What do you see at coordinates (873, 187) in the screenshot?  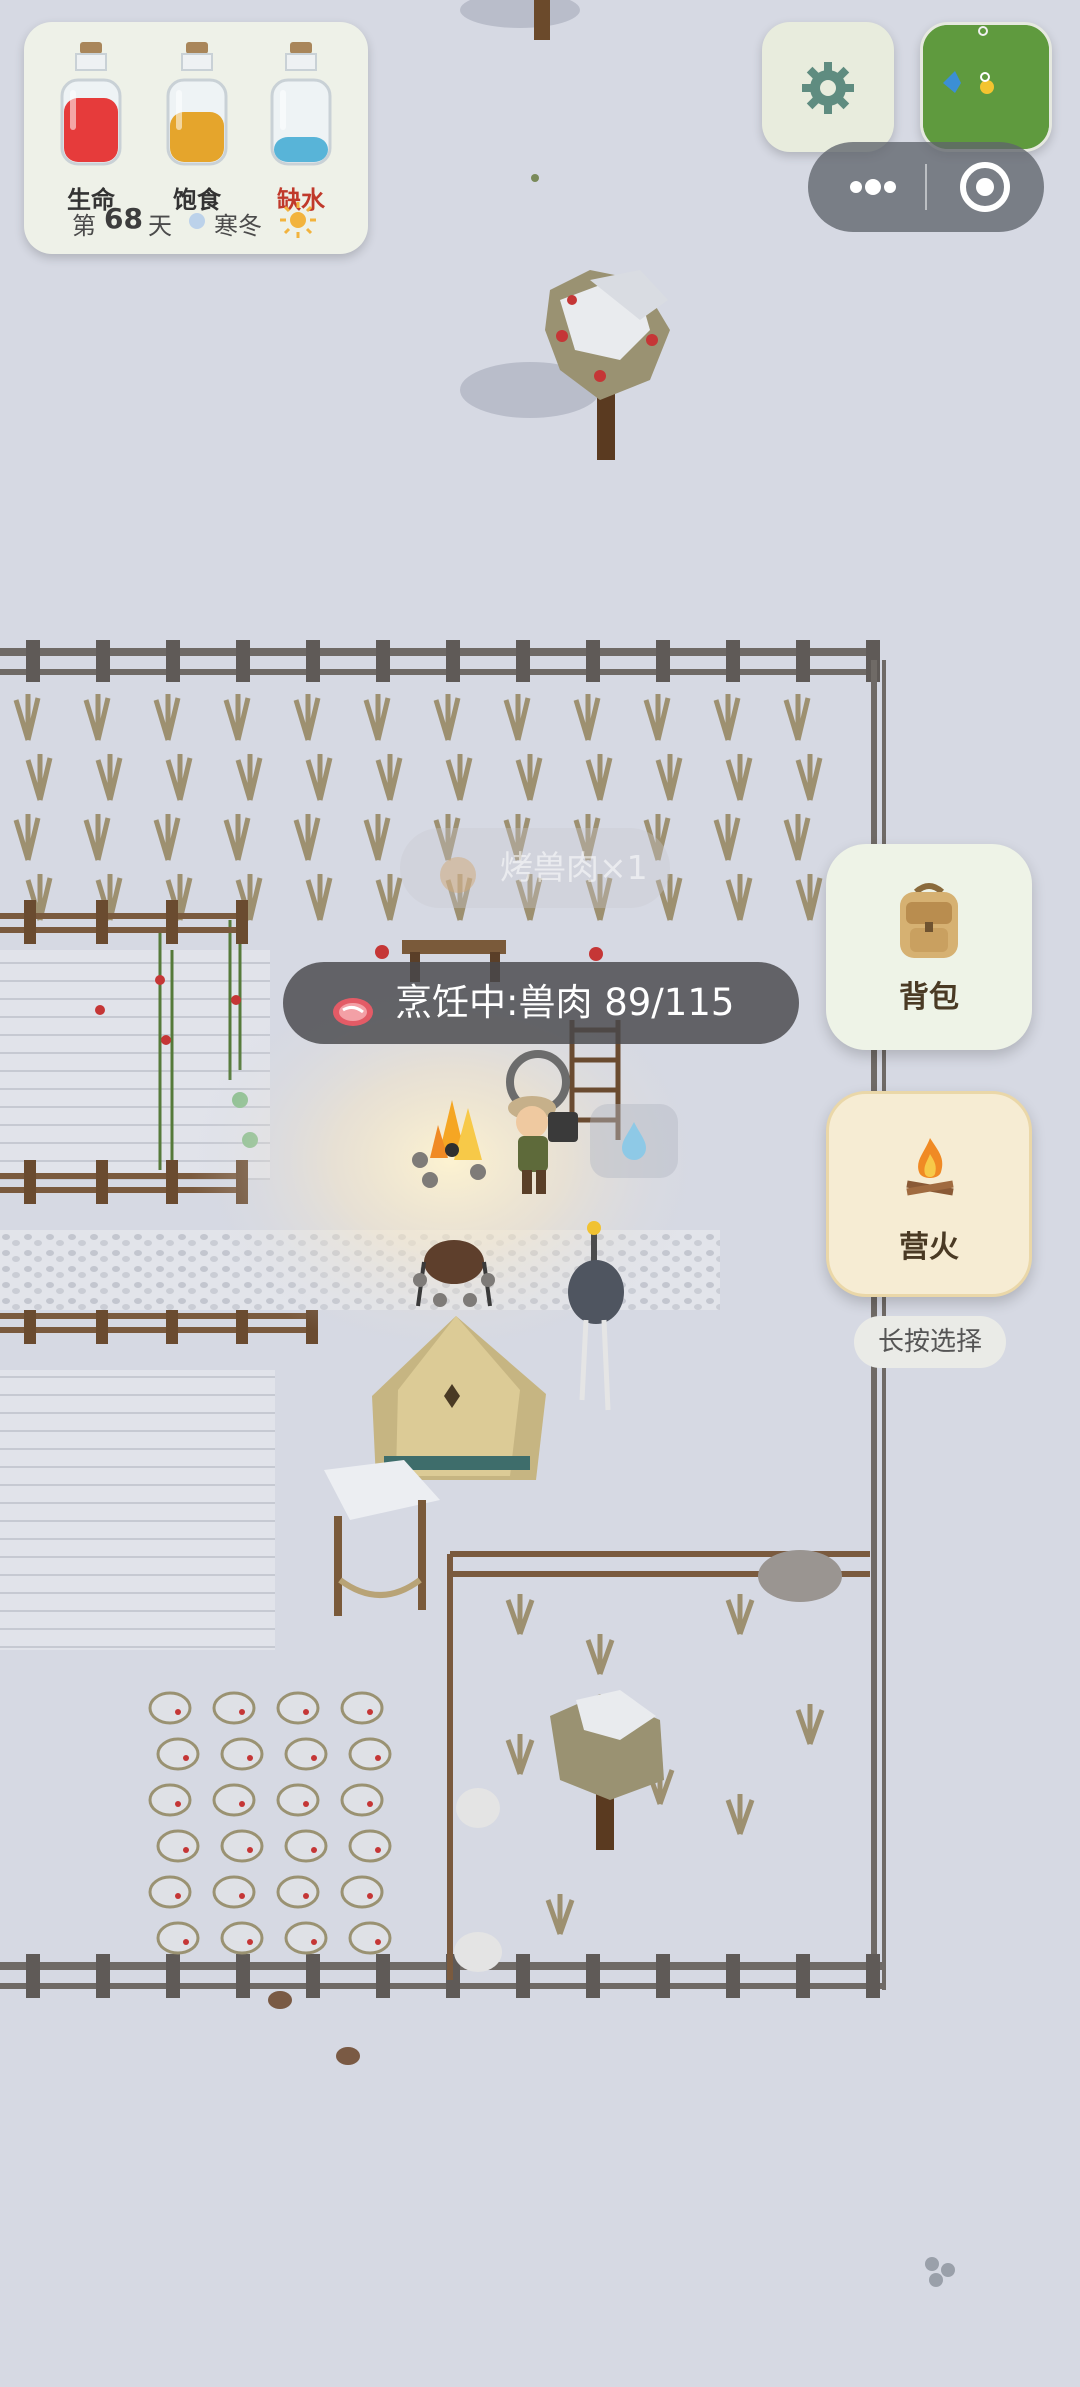 I see `more-dots-icon` at bounding box center [873, 187].